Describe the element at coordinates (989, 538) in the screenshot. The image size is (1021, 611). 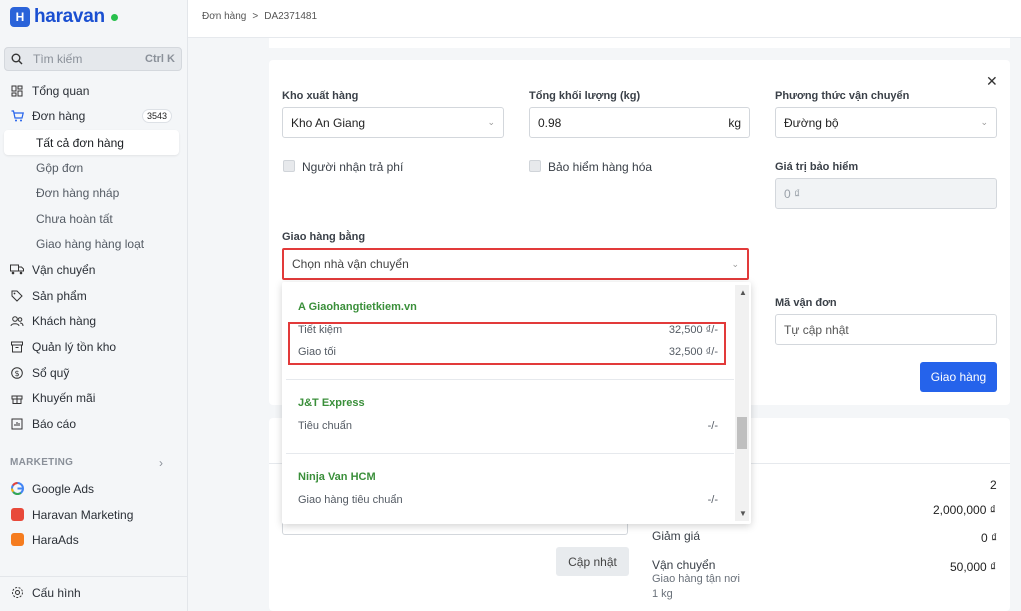
I see `discount-value: 0 ₫` at that location.